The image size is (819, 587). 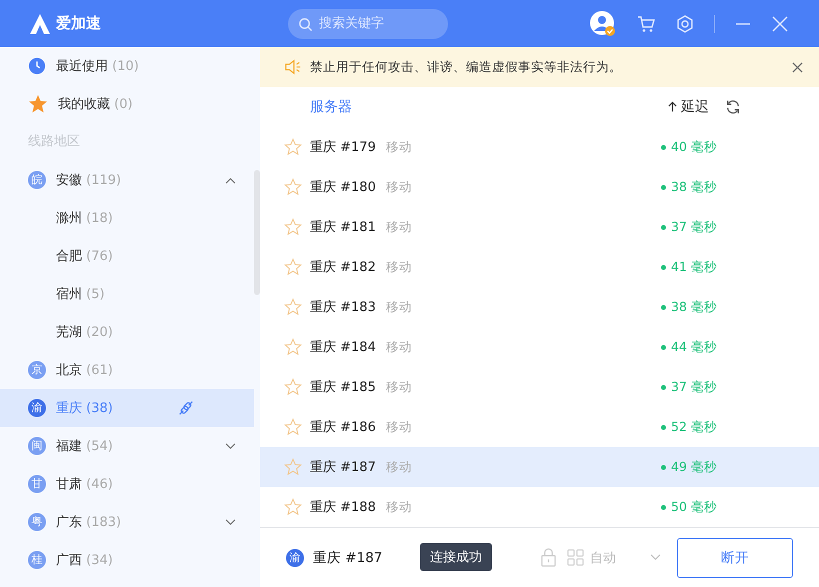 I want to click on server-row: 重庆 #186 移动 52 毫秒, so click(x=539, y=427).